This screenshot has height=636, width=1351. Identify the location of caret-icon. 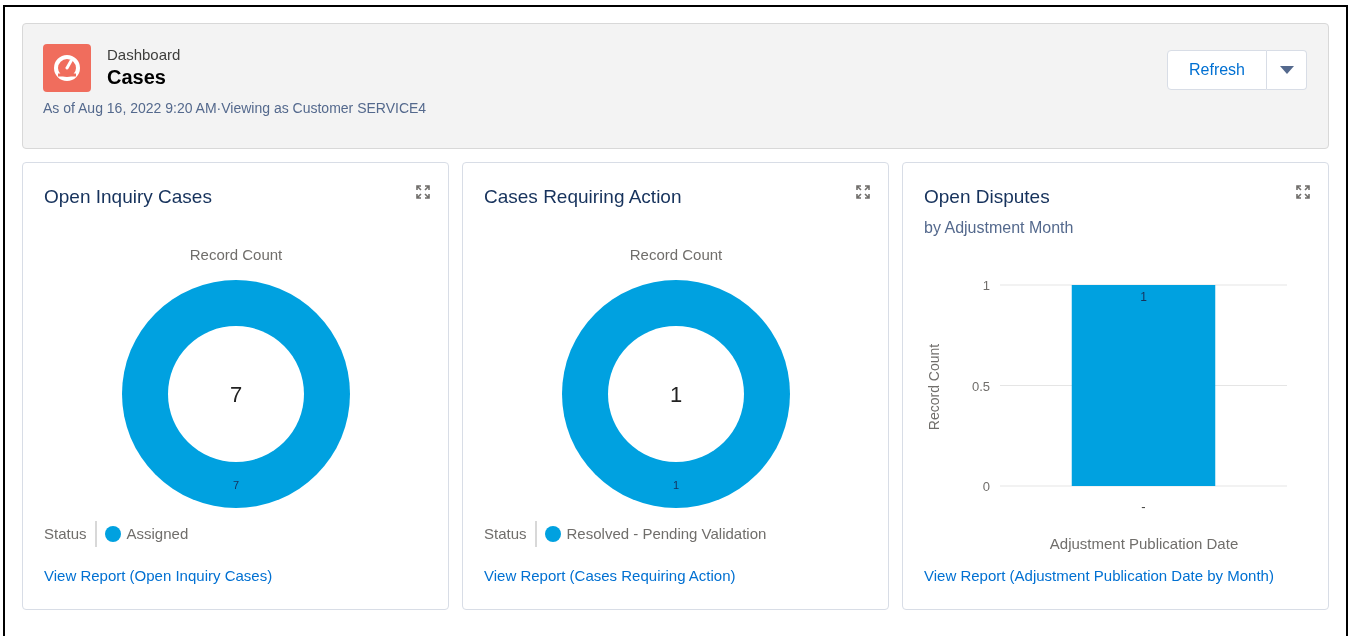
(1286, 70).